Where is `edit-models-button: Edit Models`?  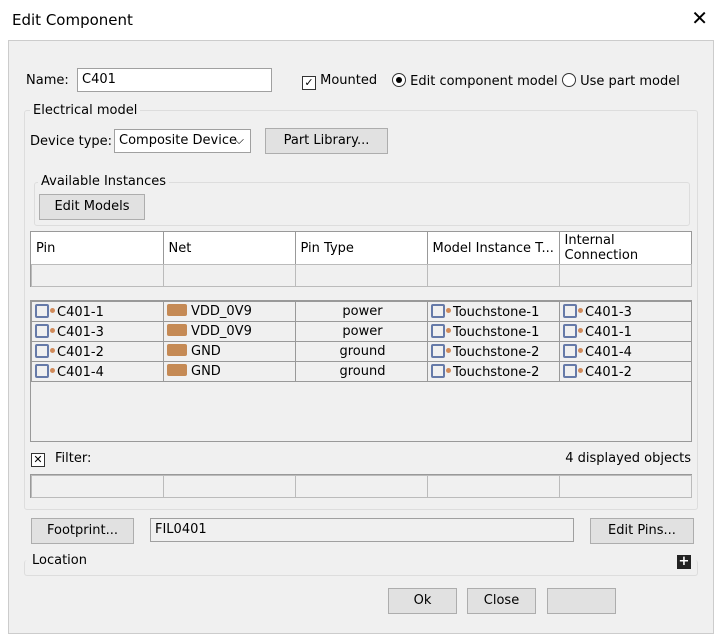
edit-models-button: Edit Models is located at coordinates (92, 207).